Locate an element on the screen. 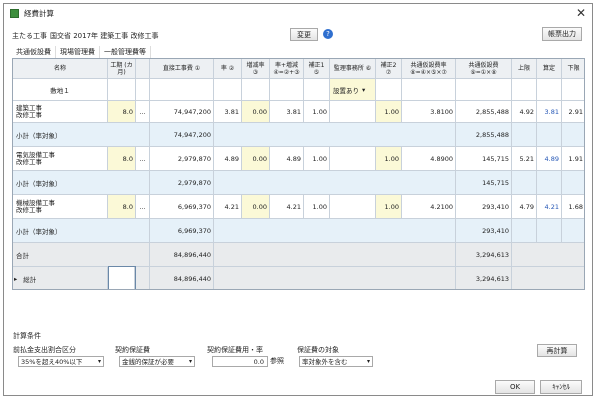  advance-label: 前払金支出割合区分 is located at coordinates (44, 350).